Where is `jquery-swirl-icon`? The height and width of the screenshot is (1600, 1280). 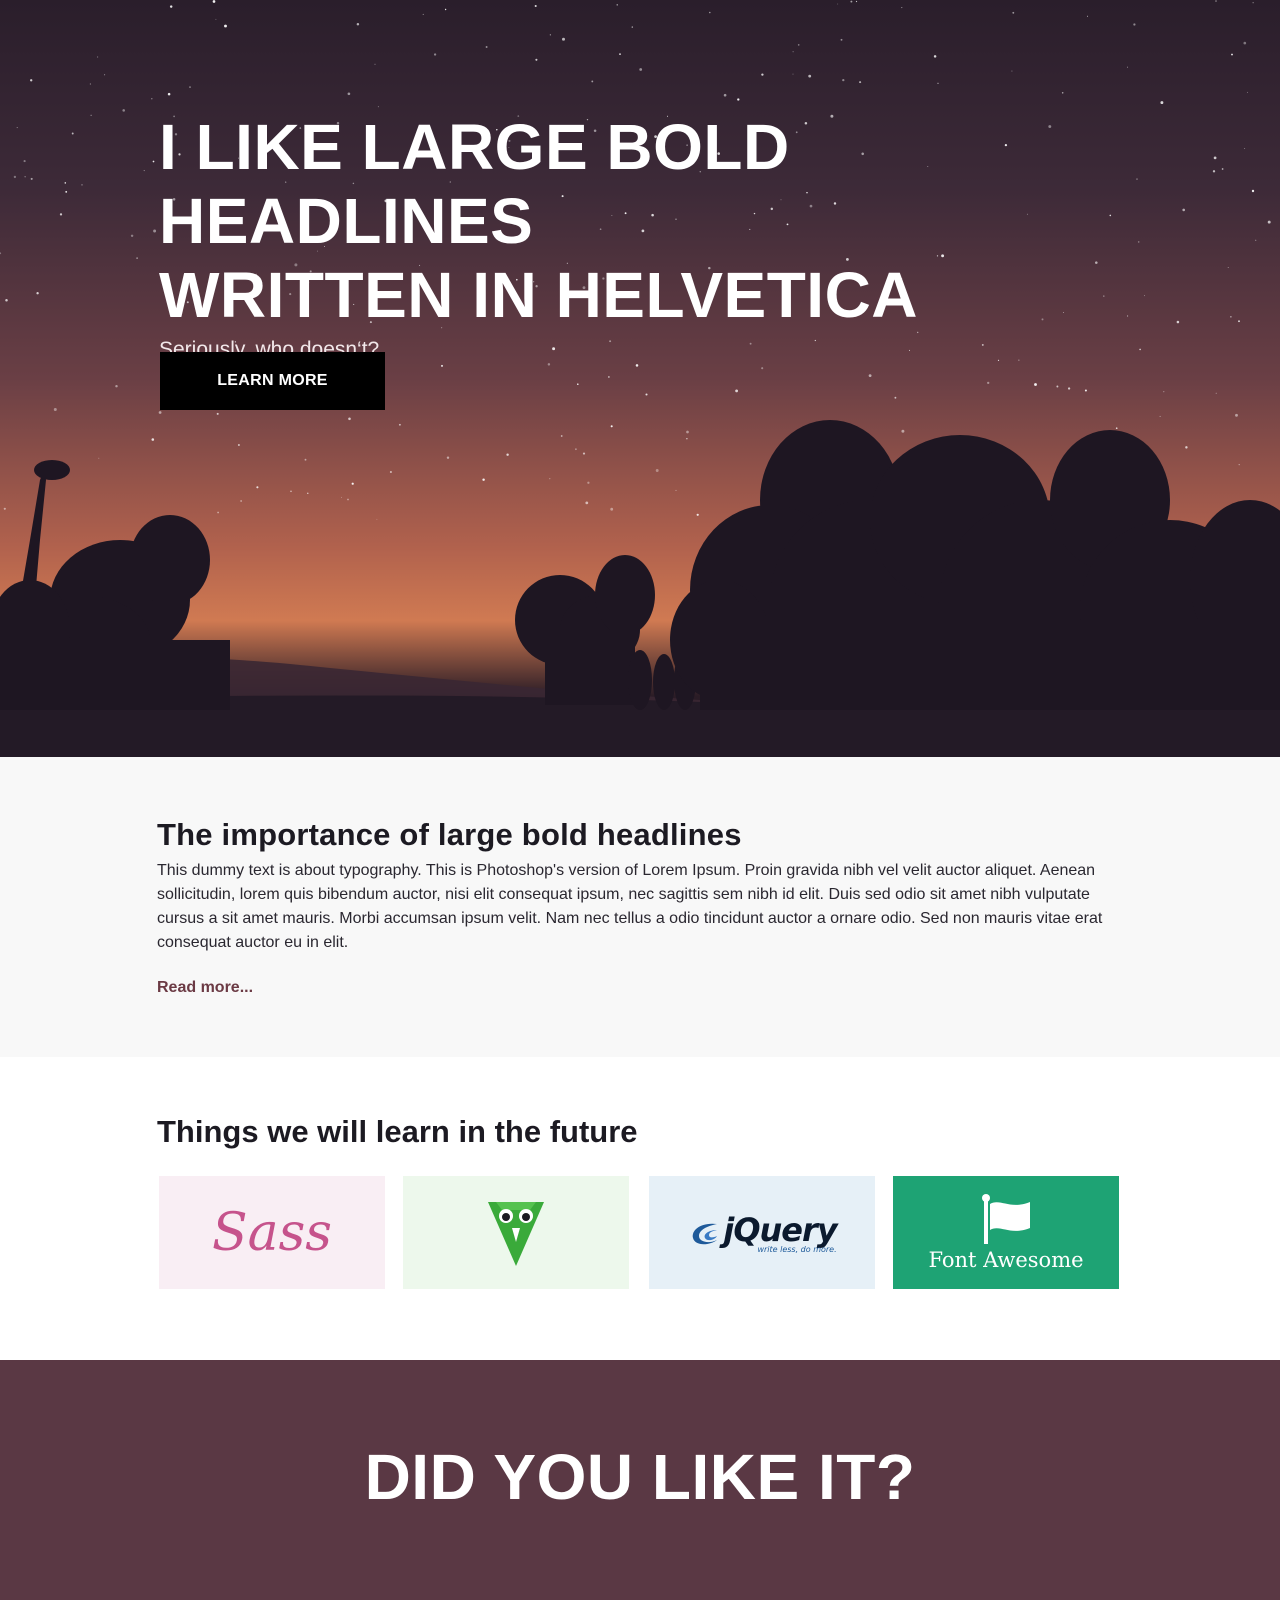 jquery-swirl-icon is located at coordinates (705, 1233).